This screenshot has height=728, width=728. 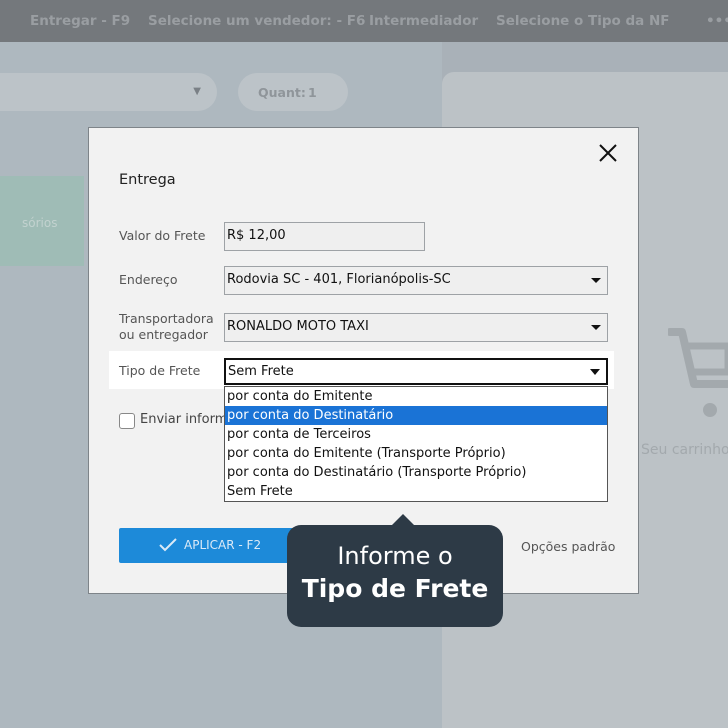 I want to click on check-icon, so click(x=168, y=545).